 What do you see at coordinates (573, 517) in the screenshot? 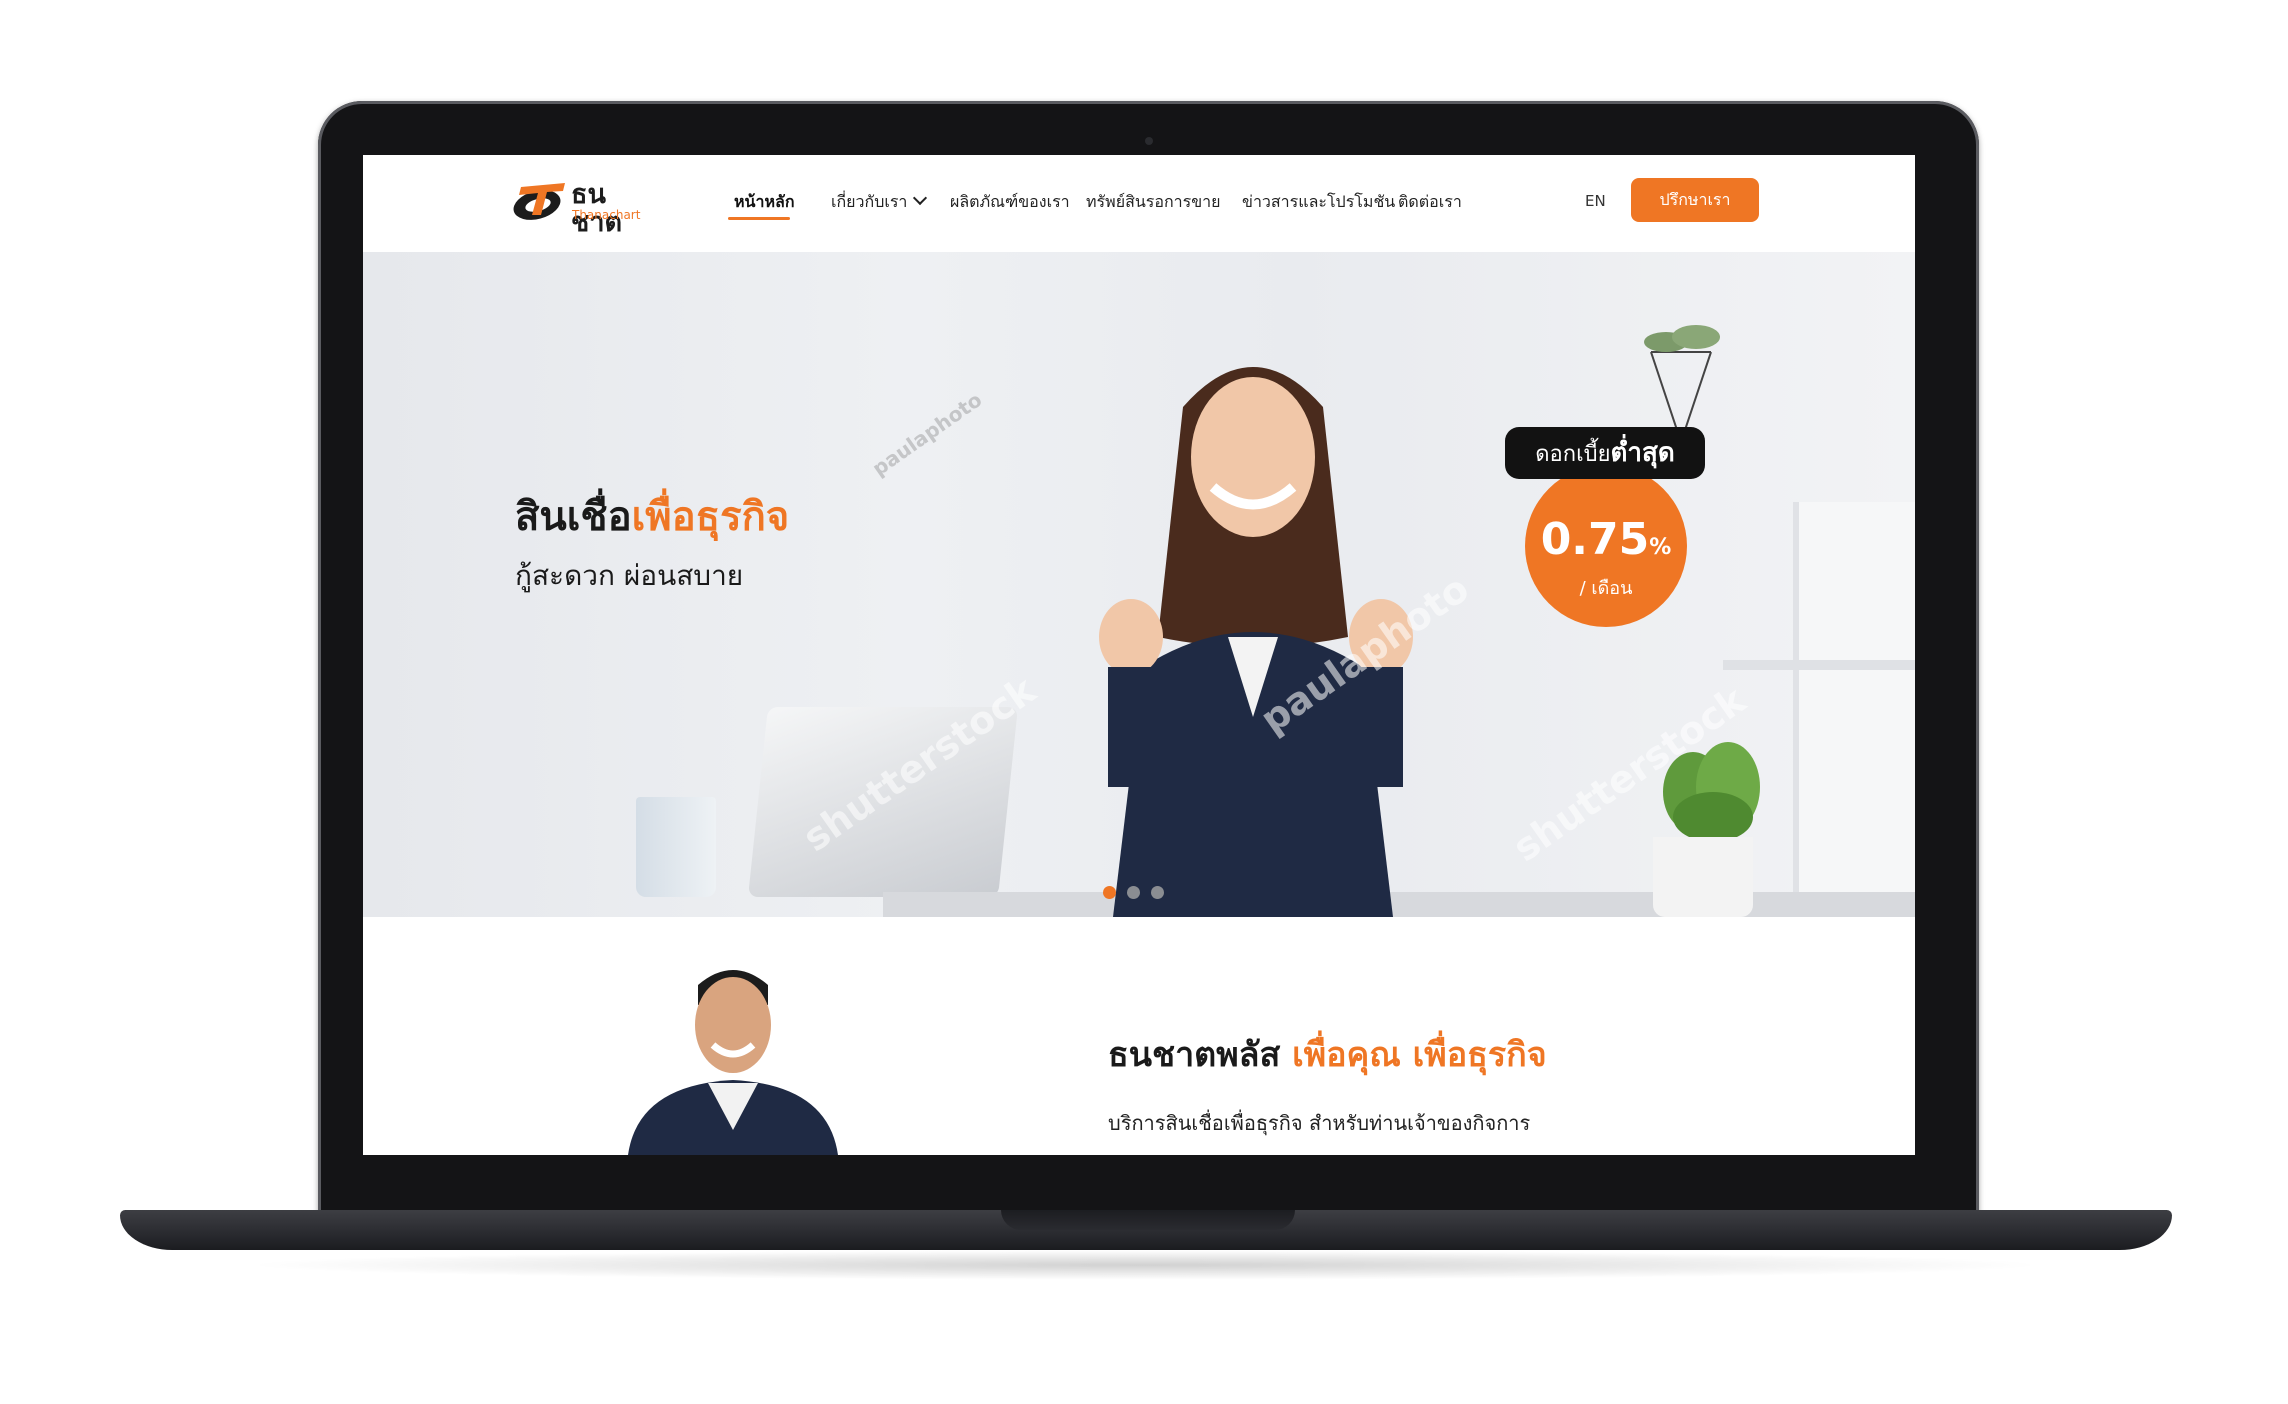
I see `hero-title-part1: สินเชื่อ` at bounding box center [573, 517].